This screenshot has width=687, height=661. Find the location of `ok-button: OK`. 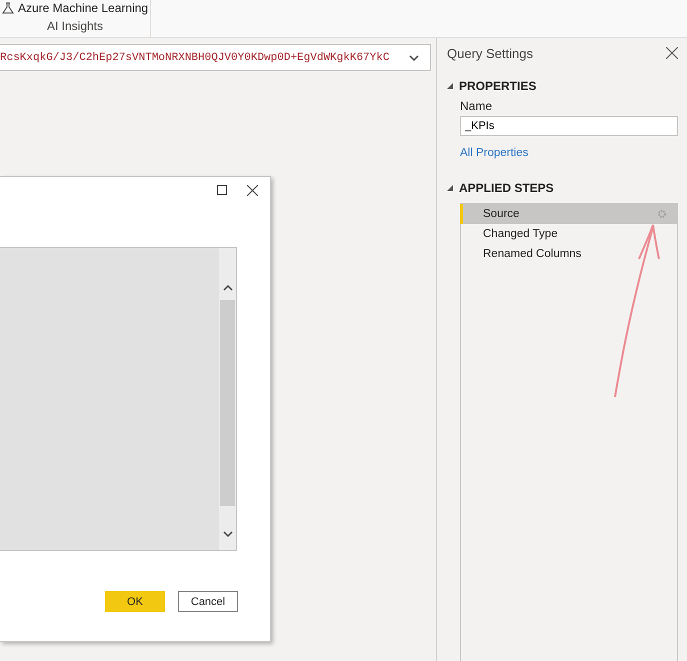

ok-button: OK is located at coordinates (135, 601).